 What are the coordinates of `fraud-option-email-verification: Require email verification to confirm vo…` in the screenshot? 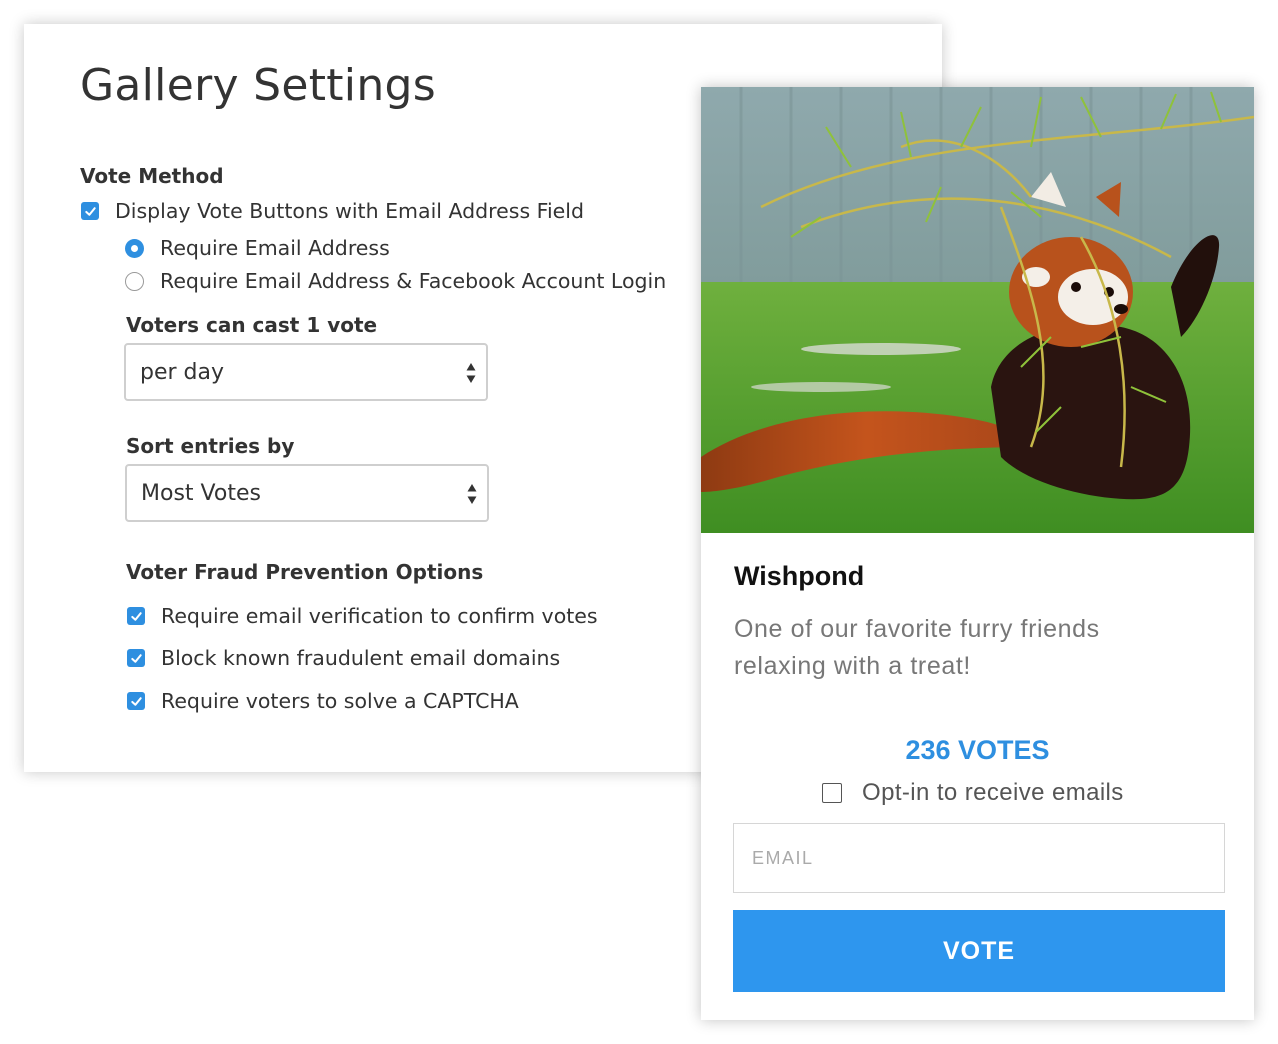 It's located at (362, 616).